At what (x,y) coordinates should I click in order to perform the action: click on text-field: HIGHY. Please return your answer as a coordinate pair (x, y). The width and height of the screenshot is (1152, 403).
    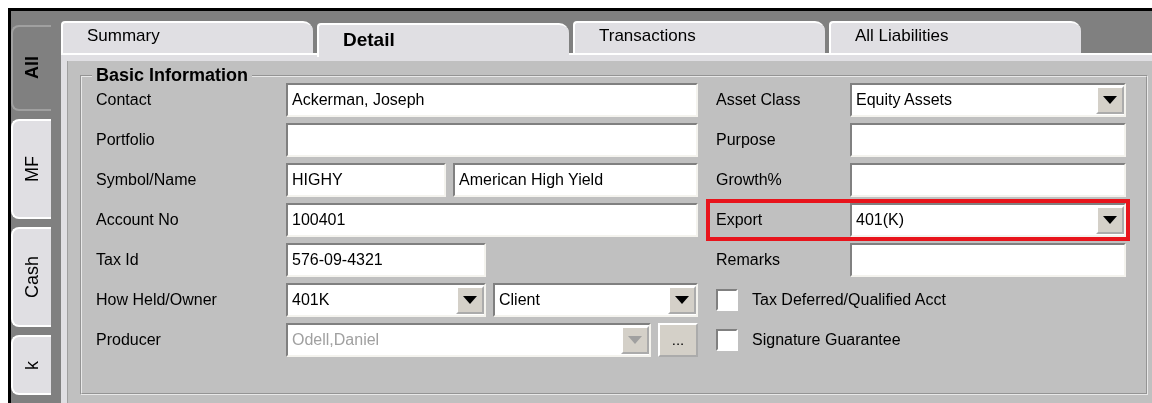
    Looking at the image, I should click on (366, 180).